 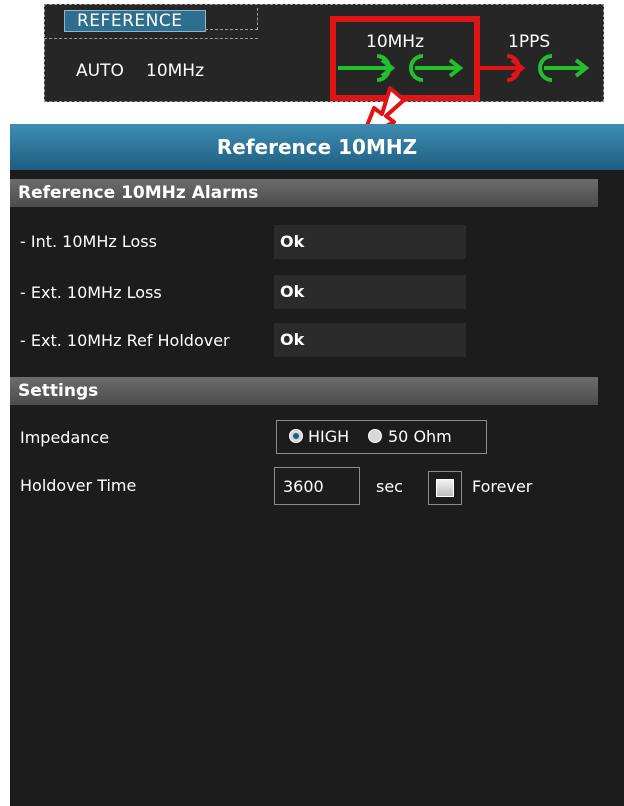 What do you see at coordinates (151, 38) in the screenshot?
I see `strip-divider` at bounding box center [151, 38].